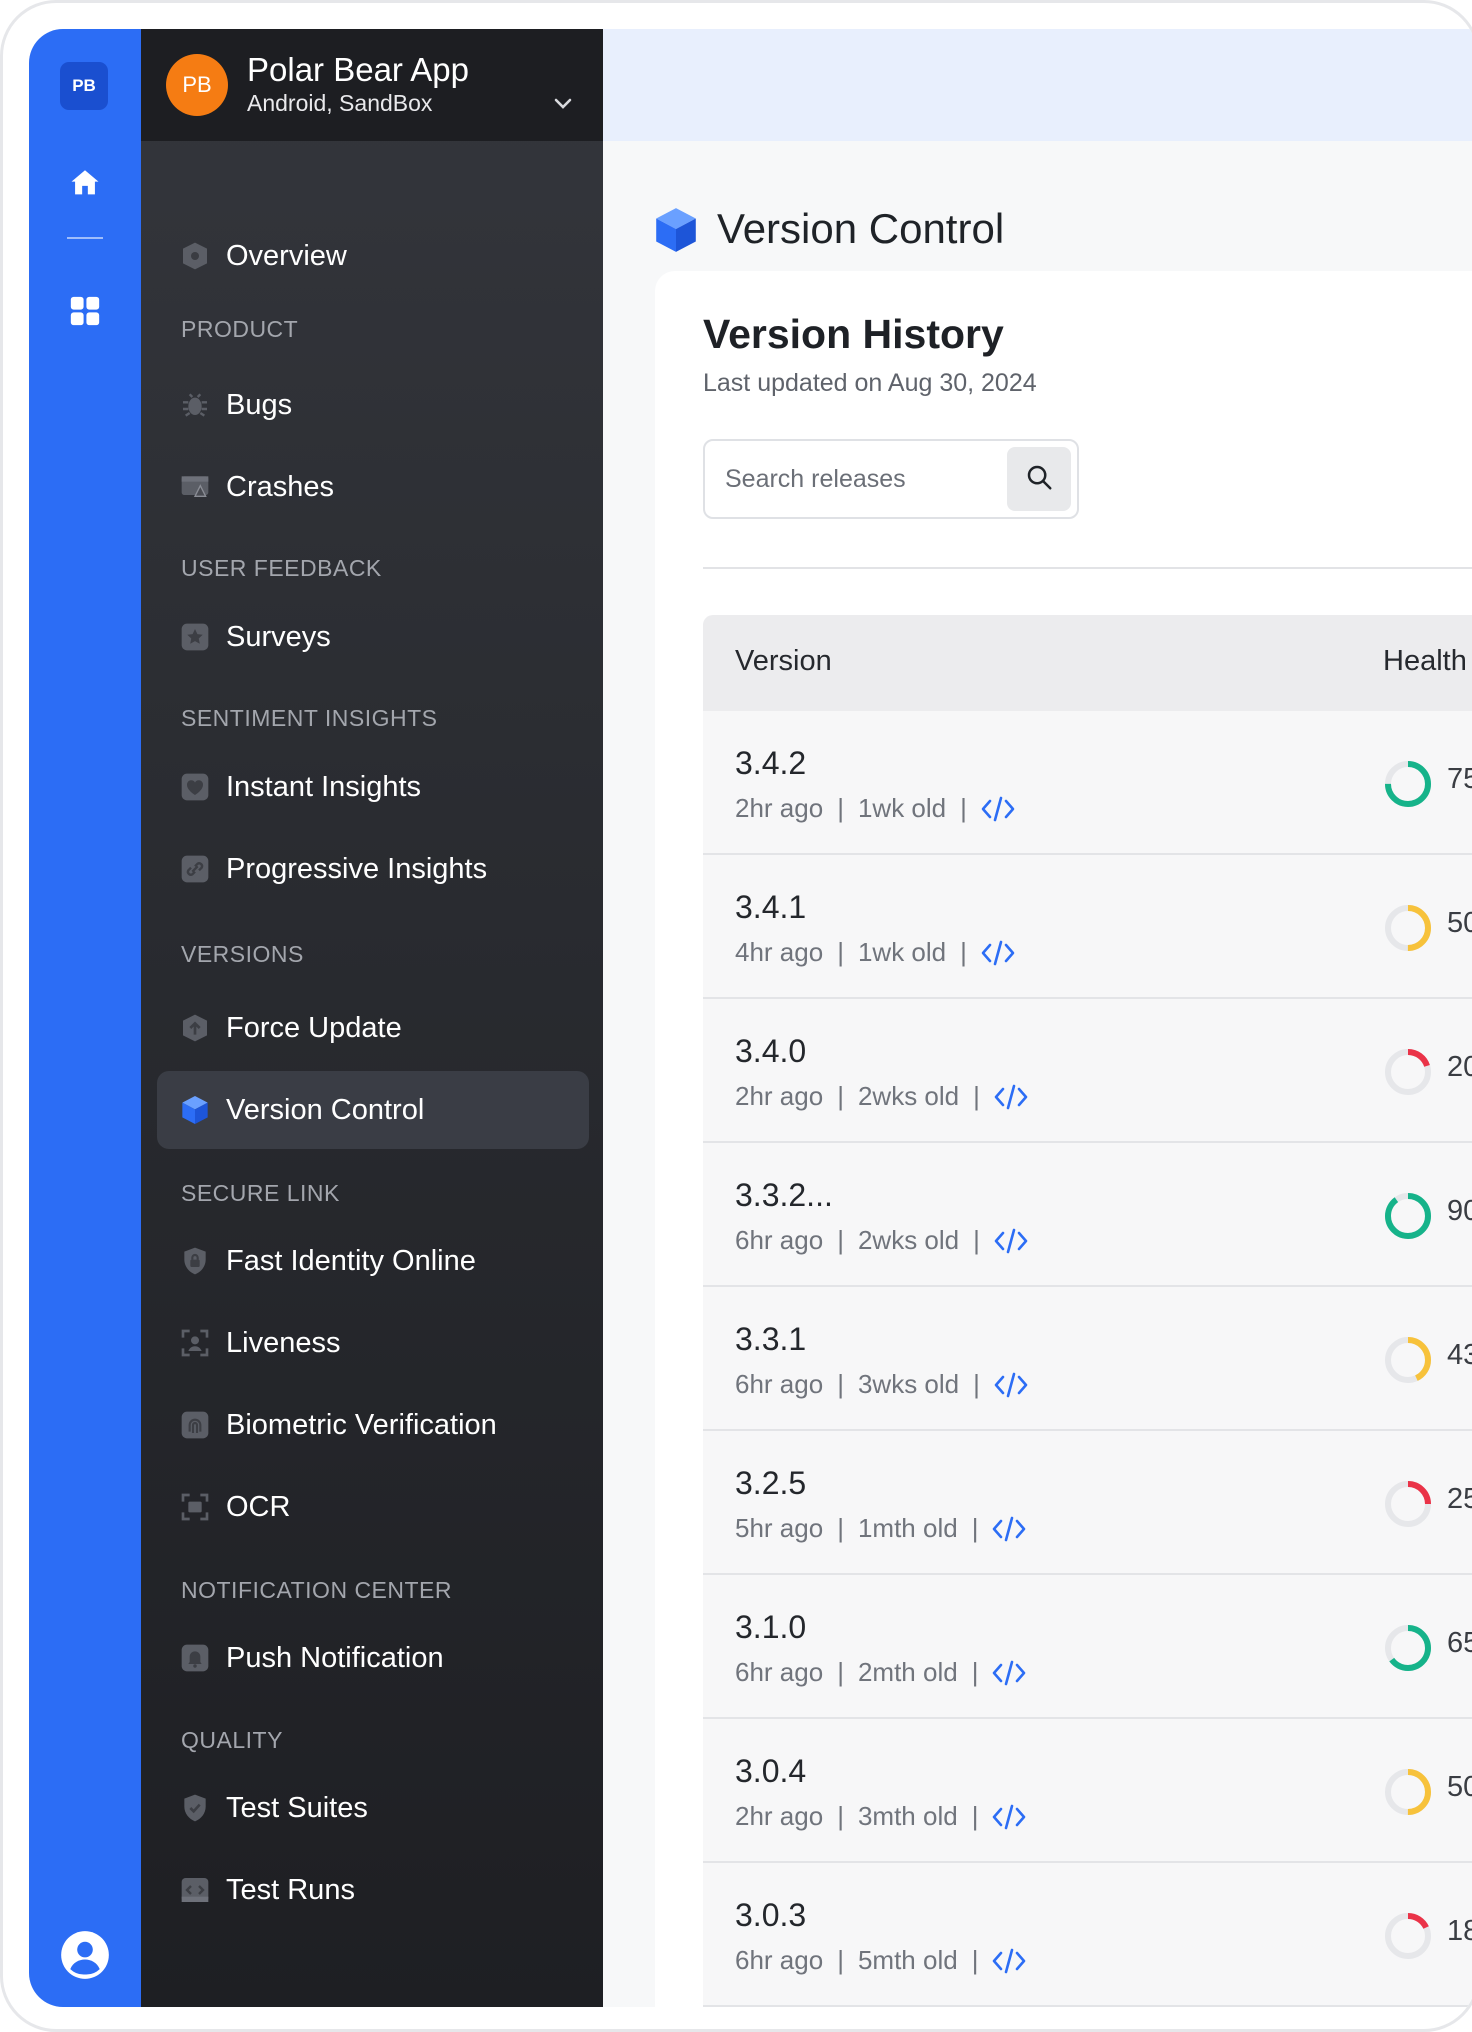 Image resolution: width=1472 pixels, height=2032 pixels. I want to click on nav-item-crashes: Crashes, so click(373, 487).